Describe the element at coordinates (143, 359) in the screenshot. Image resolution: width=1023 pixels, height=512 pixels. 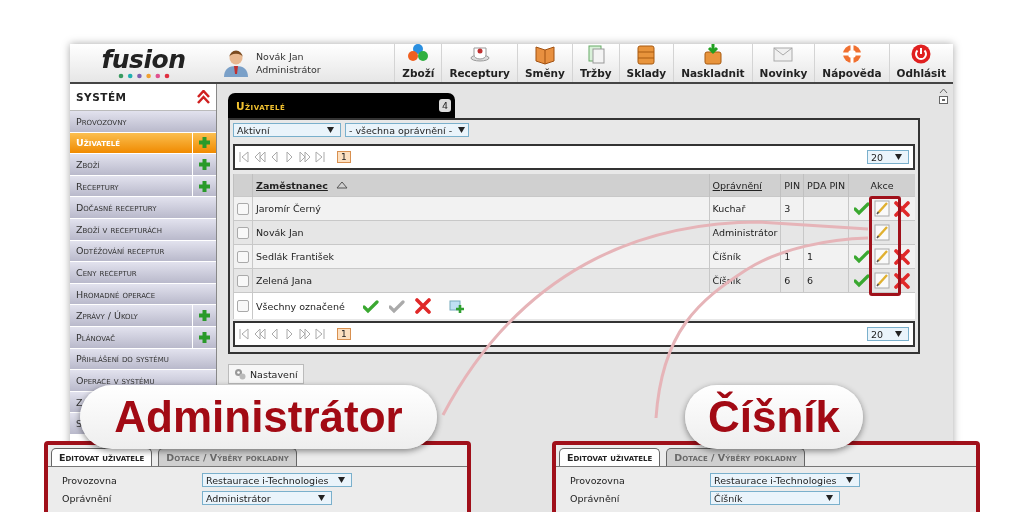
I see `sidebar-item: Přihlášení do systému` at that location.